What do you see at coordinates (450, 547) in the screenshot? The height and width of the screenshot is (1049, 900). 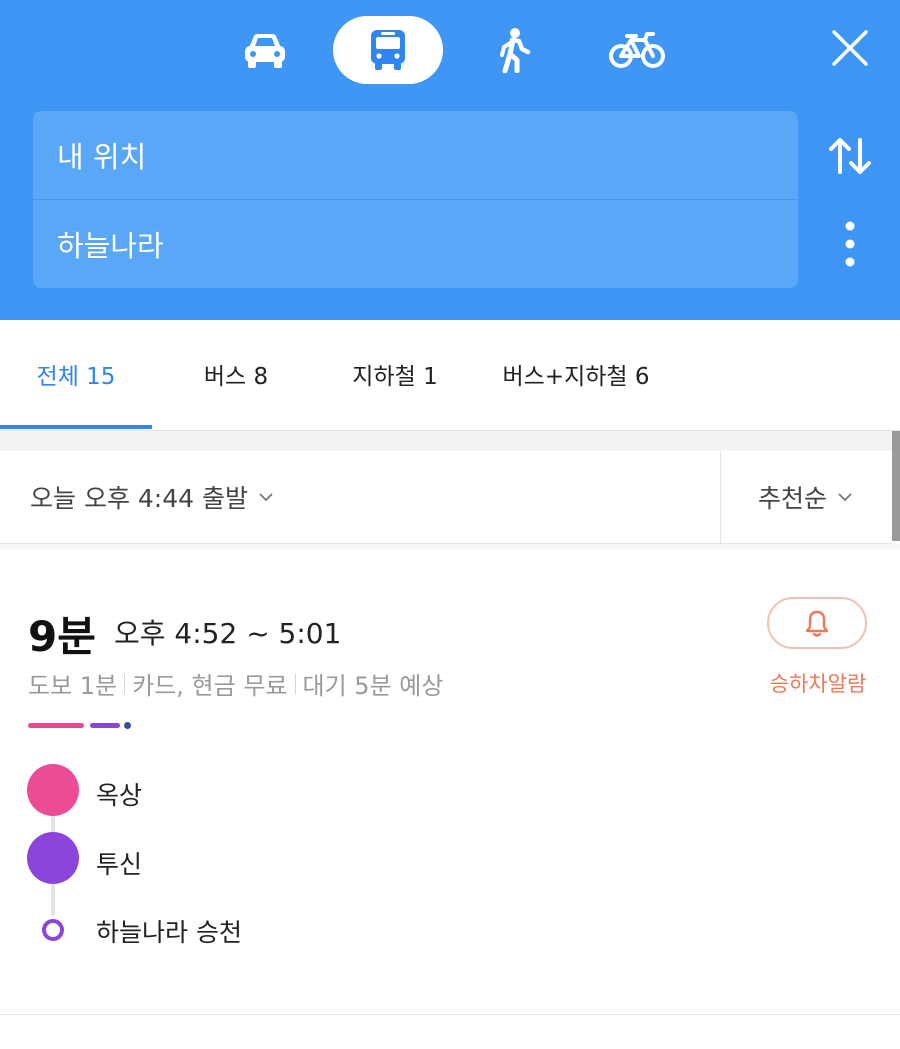 I see `result-separator` at bounding box center [450, 547].